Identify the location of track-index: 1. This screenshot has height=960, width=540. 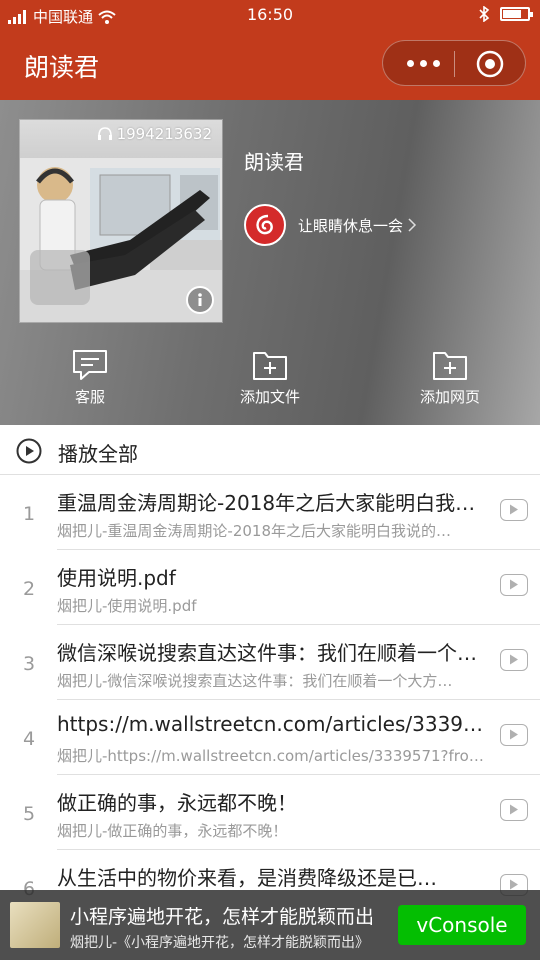
(29, 514).